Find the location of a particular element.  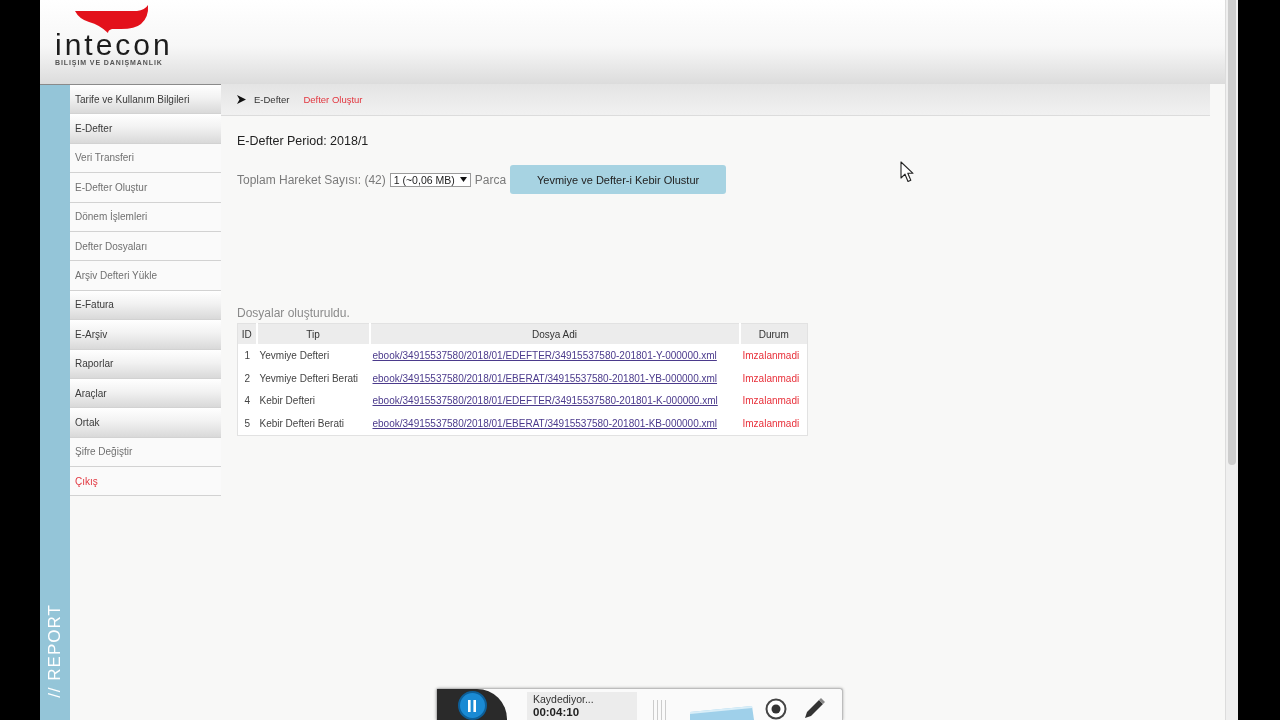

parts-suffix: Parca is located at coordinates (490, 179).